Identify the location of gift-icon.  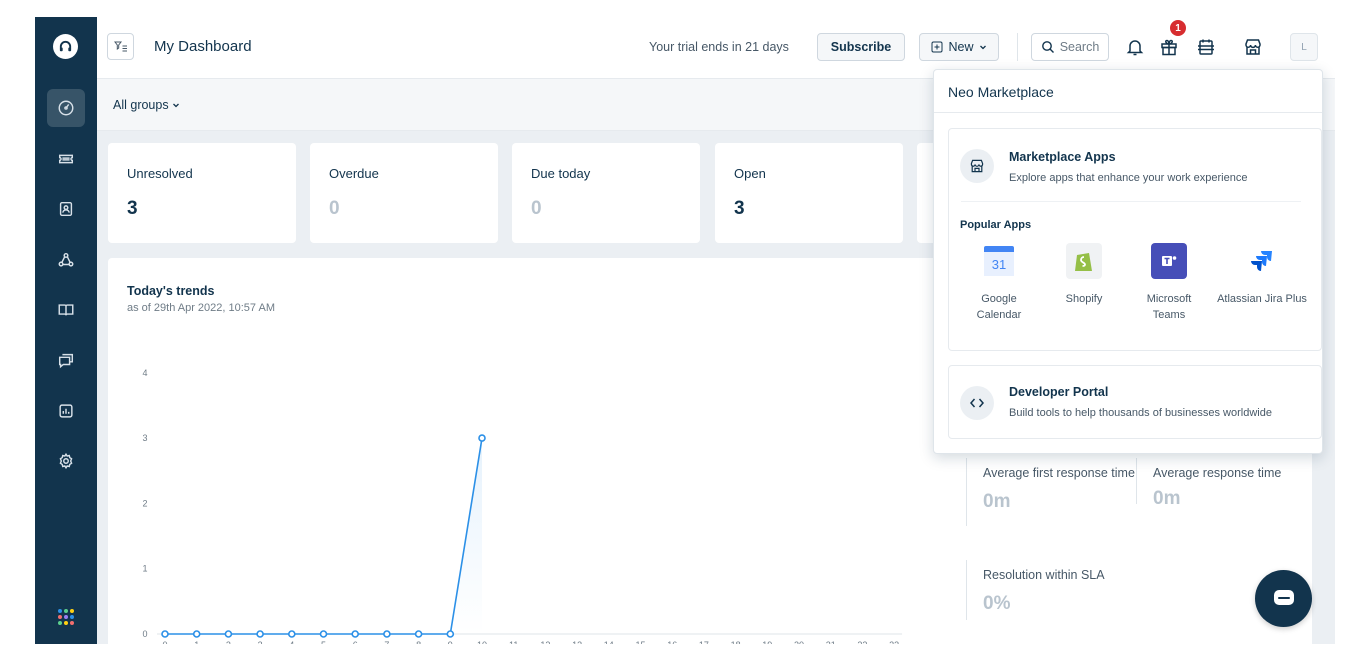
(1169, 47).